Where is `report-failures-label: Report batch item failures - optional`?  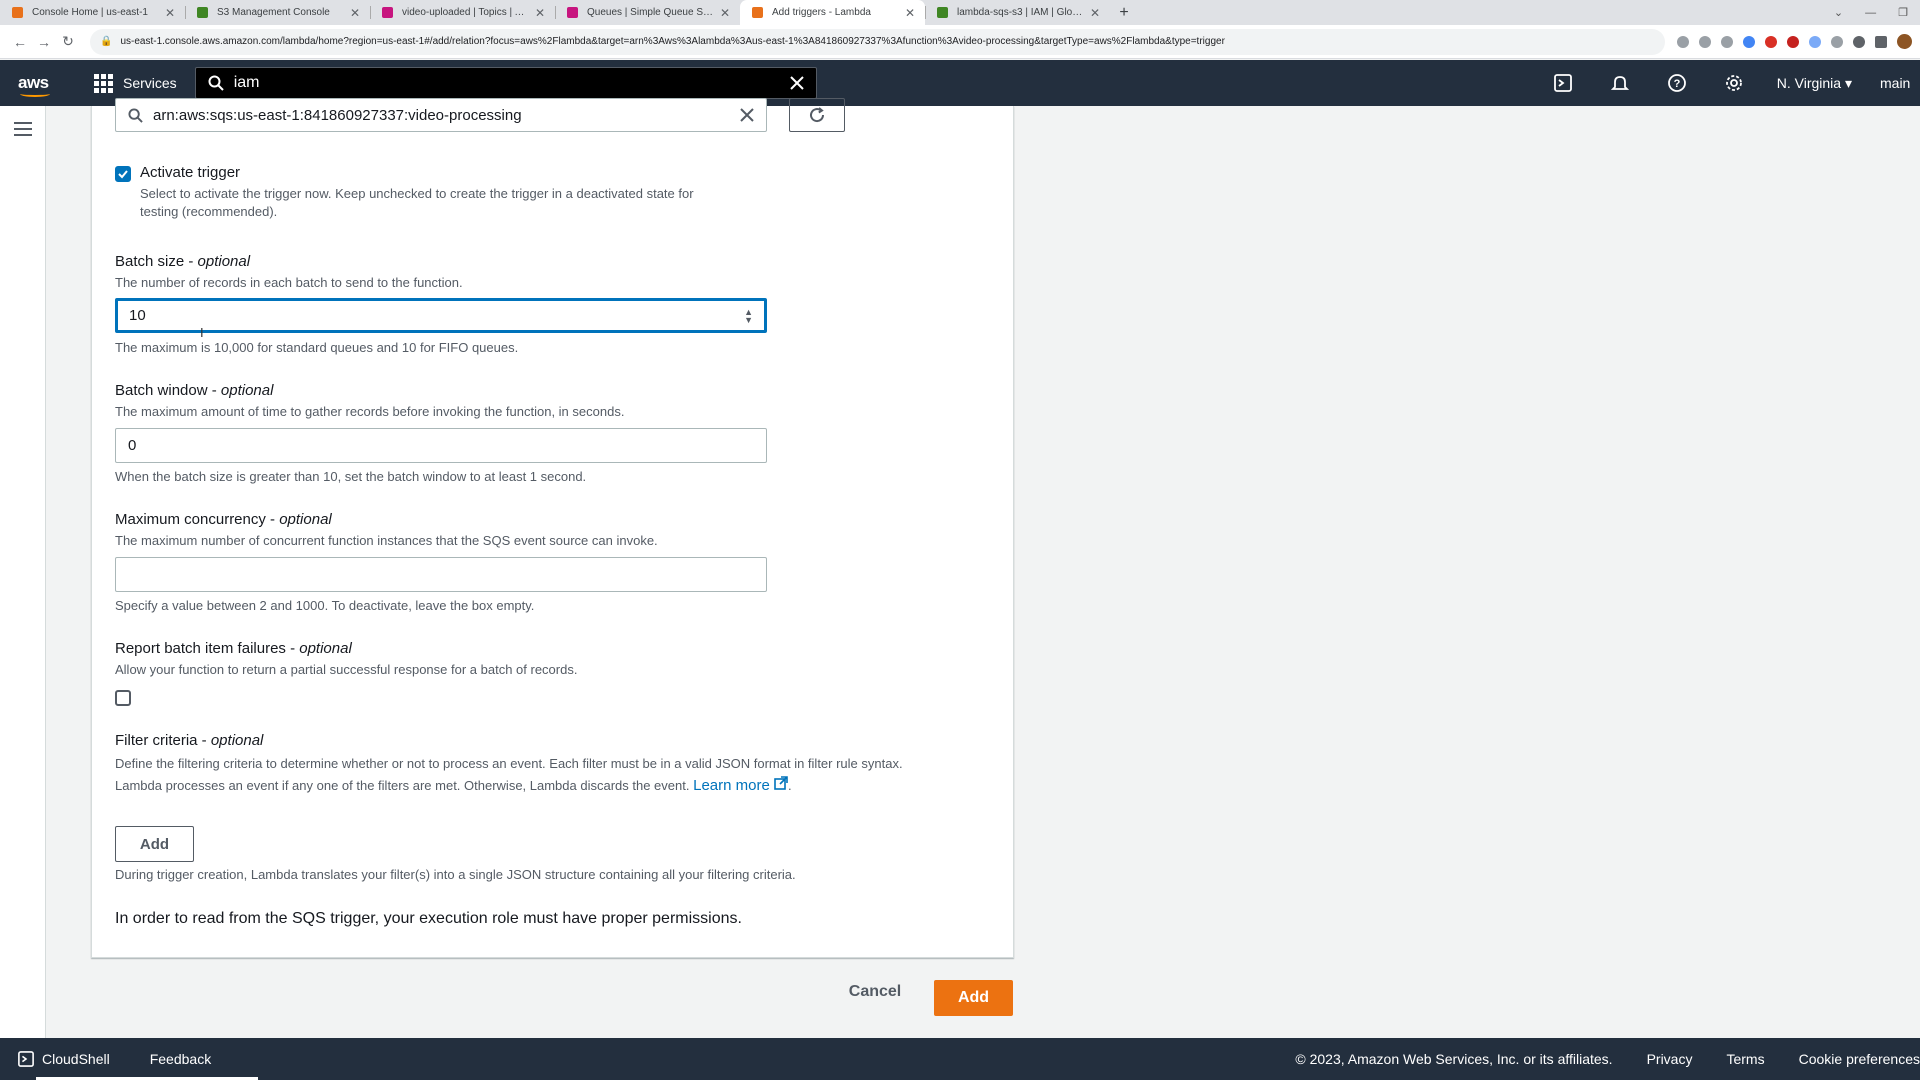 report-failures-label: Report batch item failures - optional is located at coordinates (565, 648).